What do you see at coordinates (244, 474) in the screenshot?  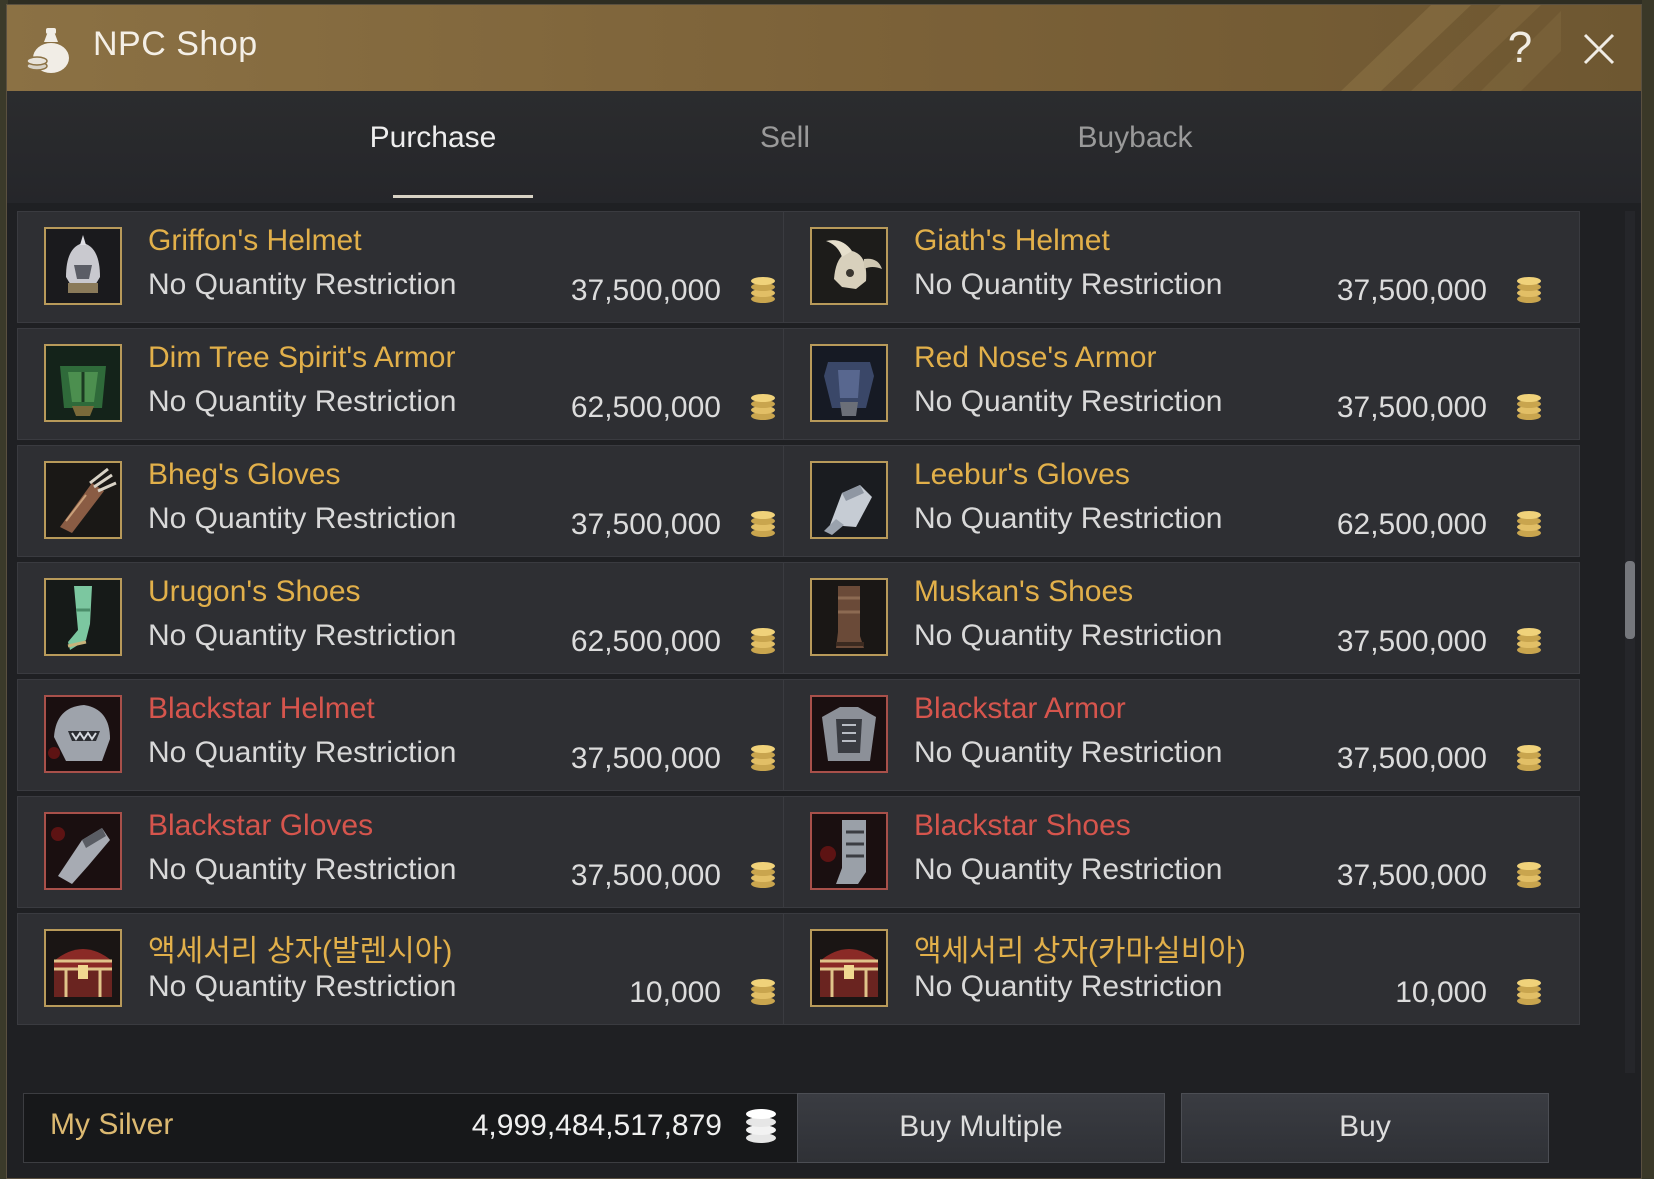 I see `item-name: Bheg's Gloves` at bounding box center [244, 474].